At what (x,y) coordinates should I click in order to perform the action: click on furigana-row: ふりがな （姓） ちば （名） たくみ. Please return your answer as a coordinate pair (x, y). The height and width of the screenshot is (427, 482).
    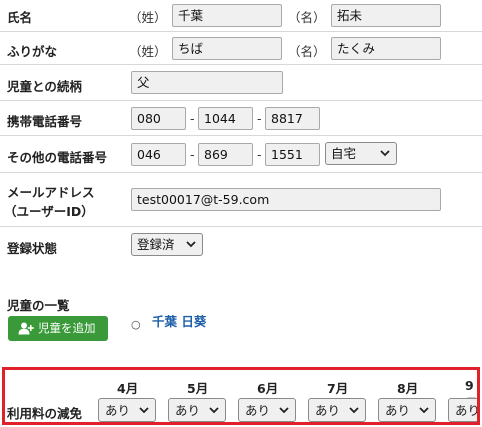
    Looking at the image, I should click on (241, 48).